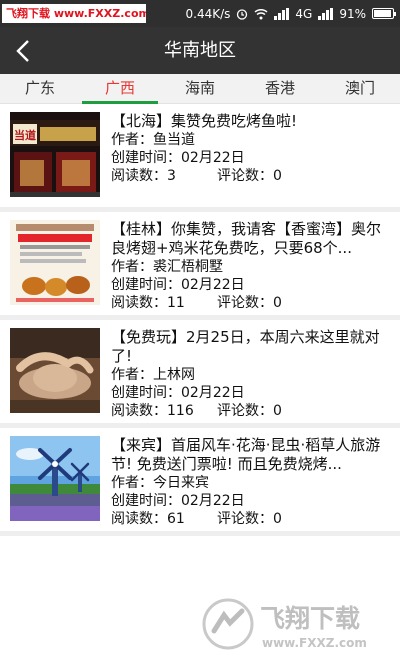  I want to click on tab-hainan: 海南, so click(200, 88).